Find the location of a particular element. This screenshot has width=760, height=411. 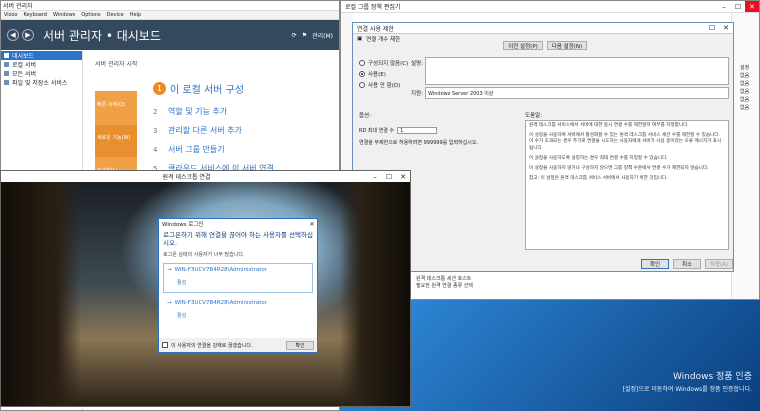

radio-enabled: 사용(E) is located at coordinates (372, 74).